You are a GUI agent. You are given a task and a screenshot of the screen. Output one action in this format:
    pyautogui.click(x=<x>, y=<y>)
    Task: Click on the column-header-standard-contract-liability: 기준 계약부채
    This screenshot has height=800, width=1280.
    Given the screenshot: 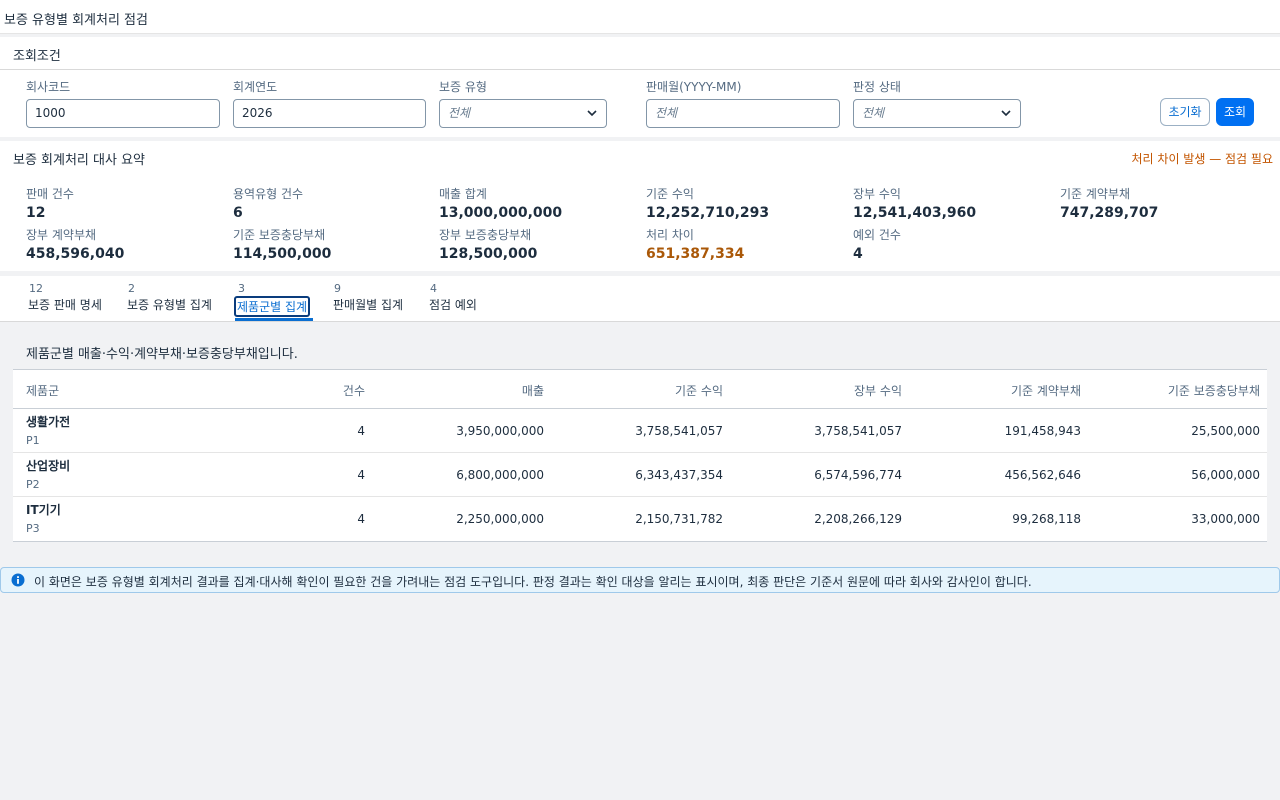 What is the action you would take?
    pyautogui.click(x=1046, y=390)
    